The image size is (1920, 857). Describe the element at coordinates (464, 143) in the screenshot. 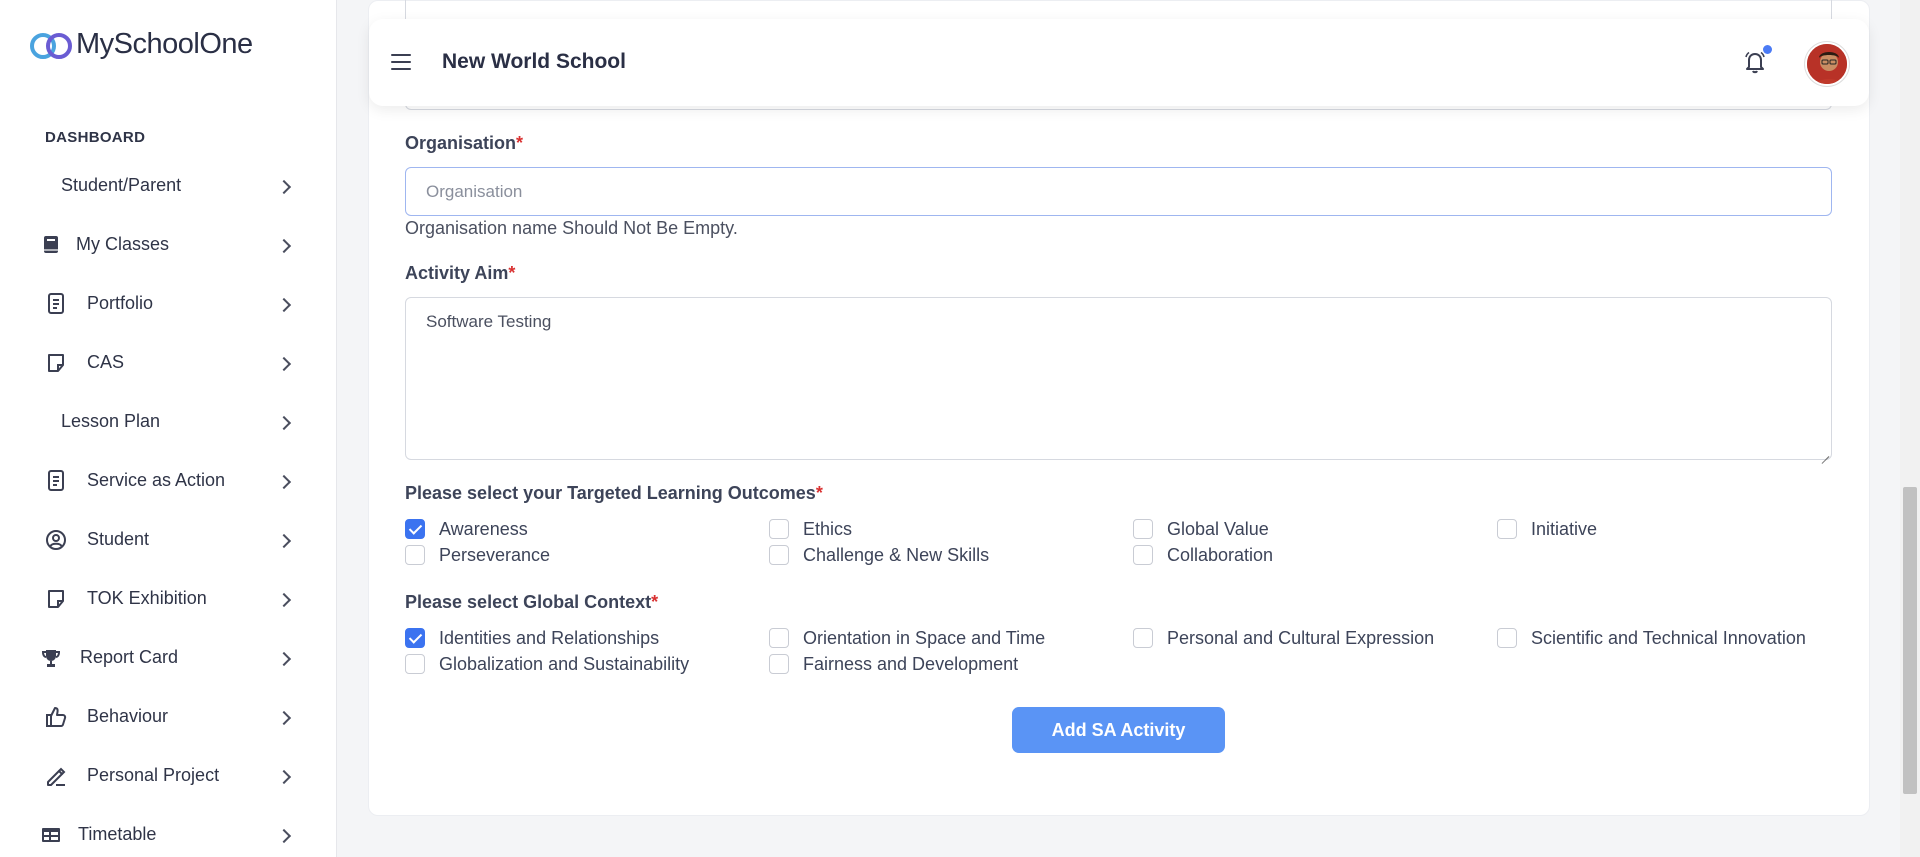

I see `organisation-label: Organisation*` at that location.